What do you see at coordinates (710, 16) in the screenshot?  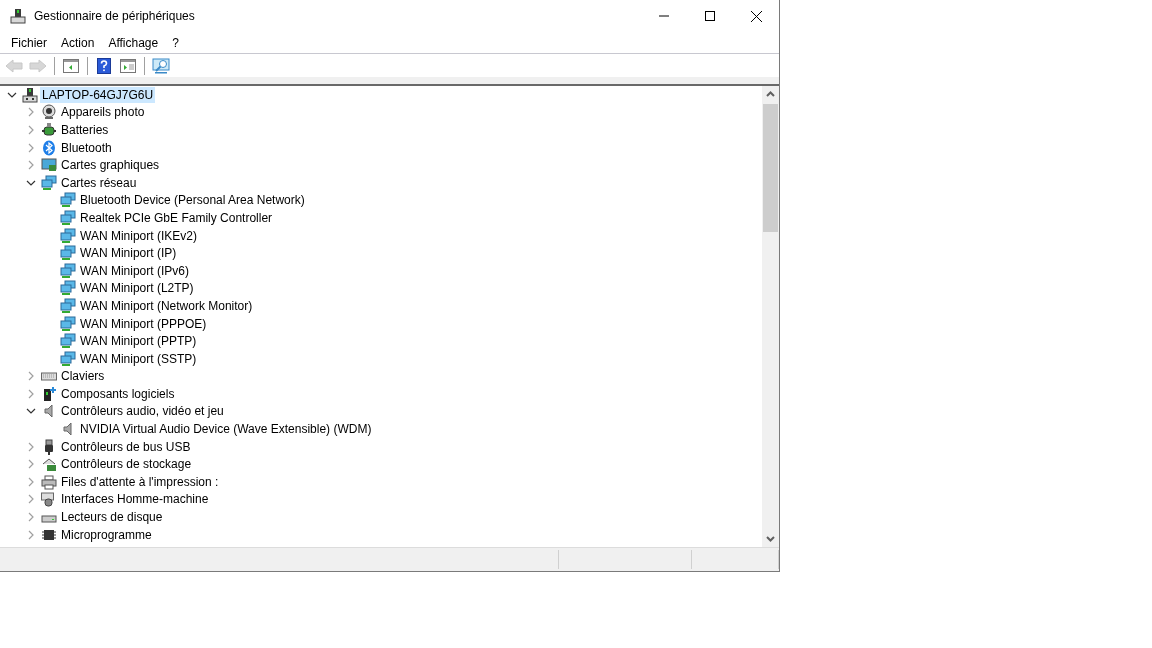 I see `maximize-icon` at bounding box center [710, 16].